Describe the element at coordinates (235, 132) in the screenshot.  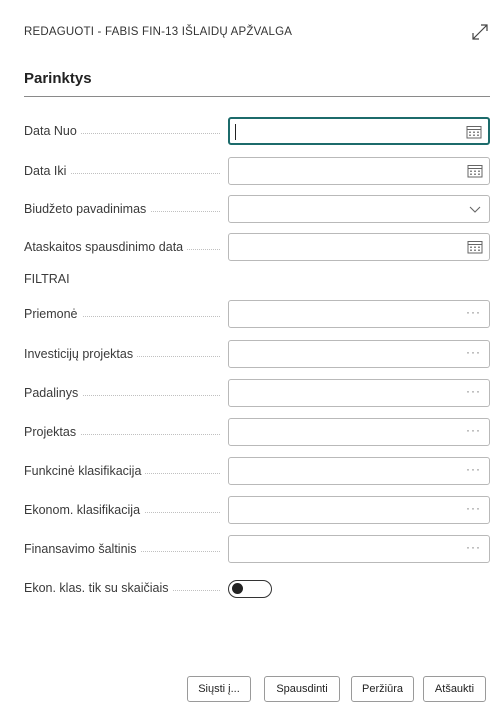
I see `text-caret` at that location.